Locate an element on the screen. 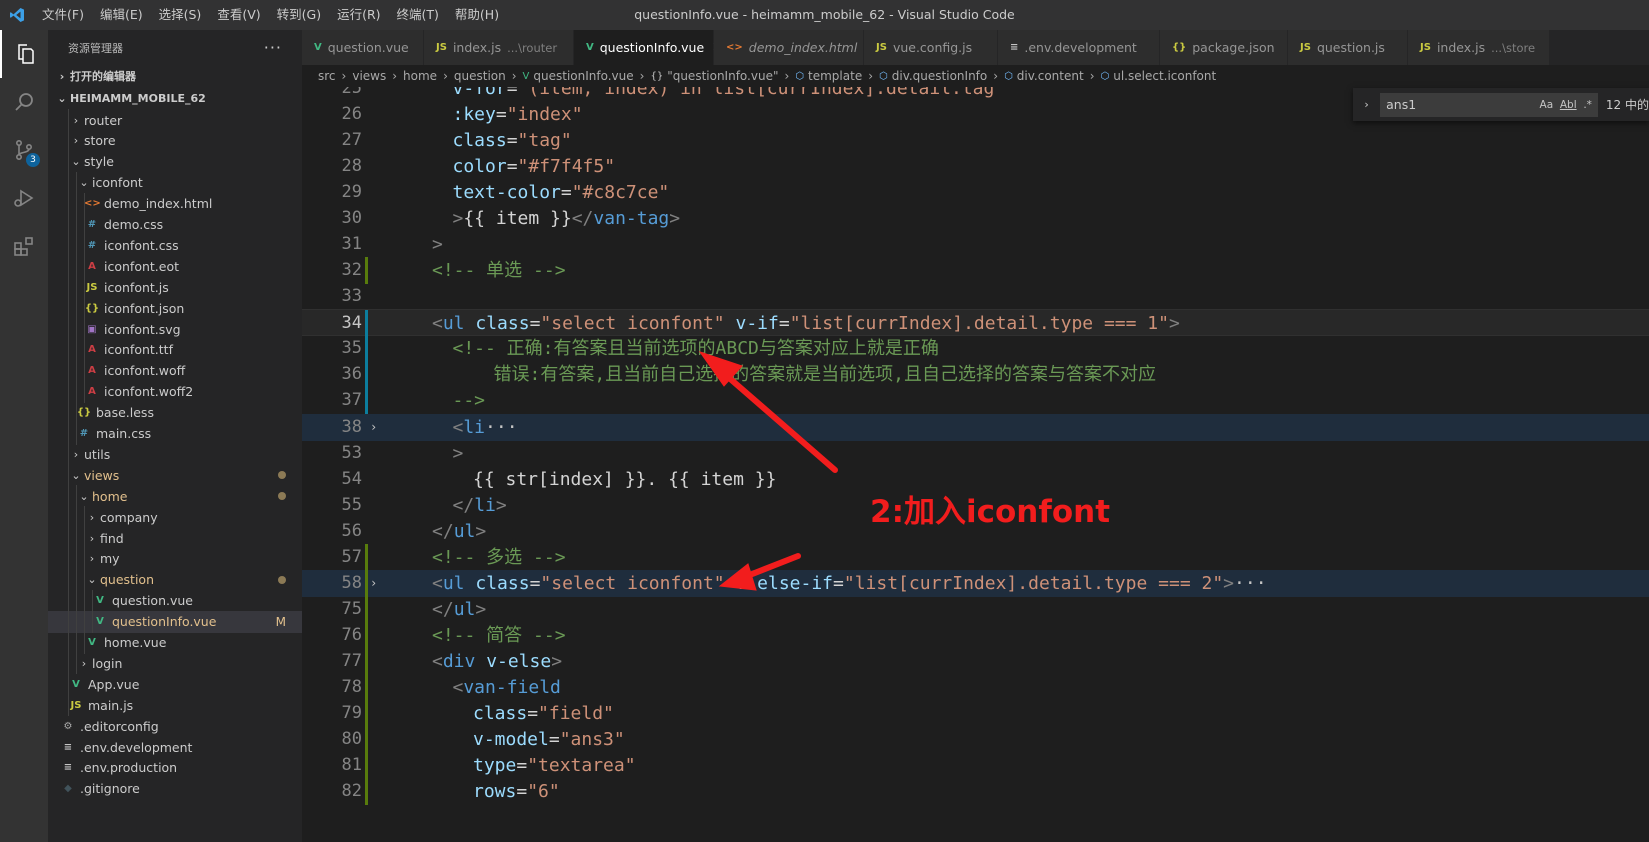  tree-item: # demo.css is located at coordinates (175, 224).